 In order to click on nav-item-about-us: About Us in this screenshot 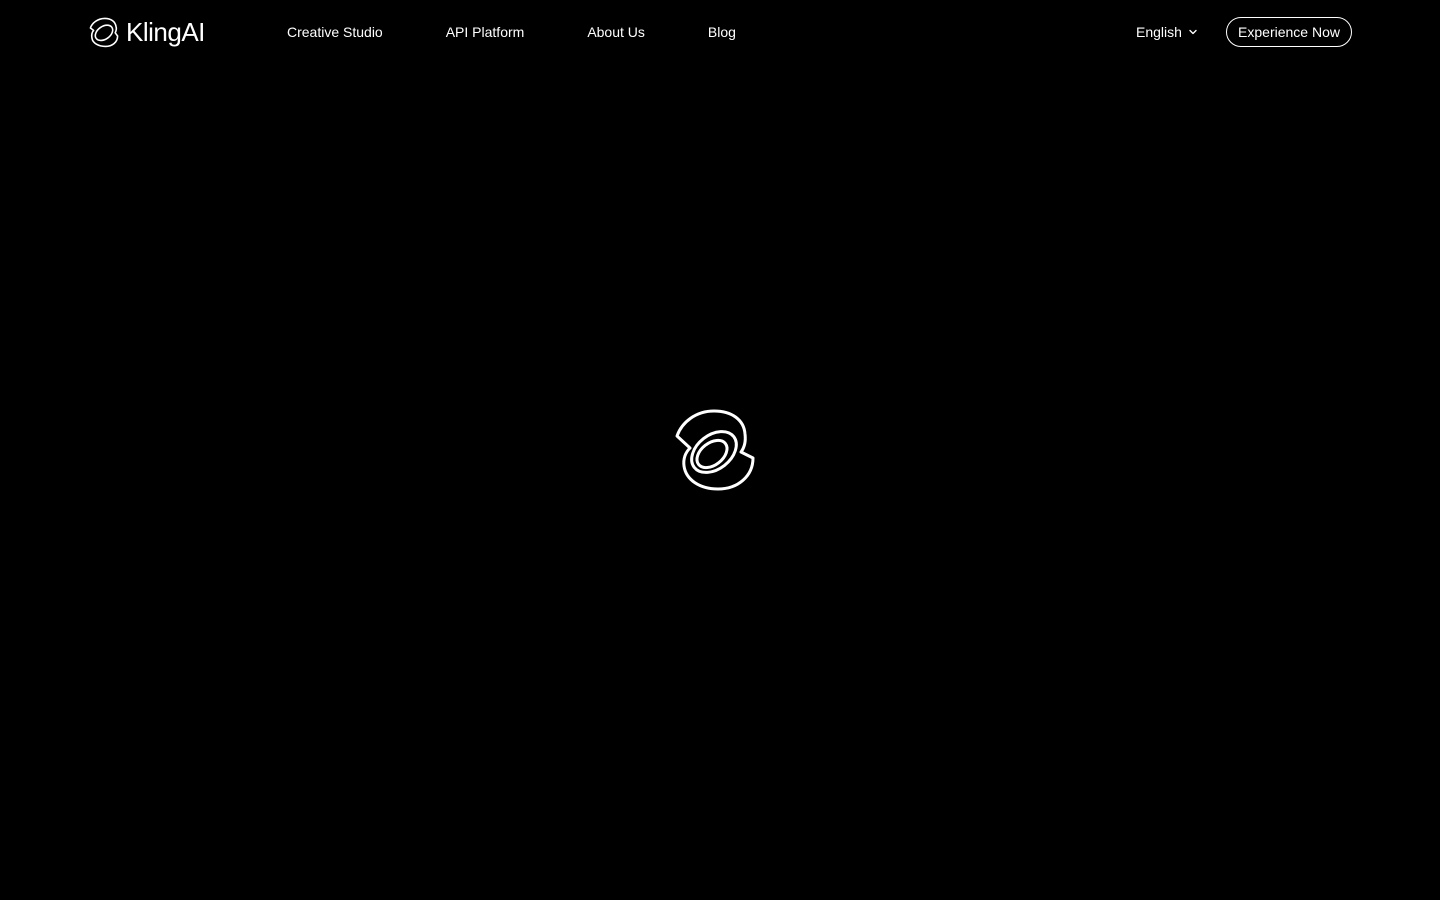, I will do `click(616, 32)`.